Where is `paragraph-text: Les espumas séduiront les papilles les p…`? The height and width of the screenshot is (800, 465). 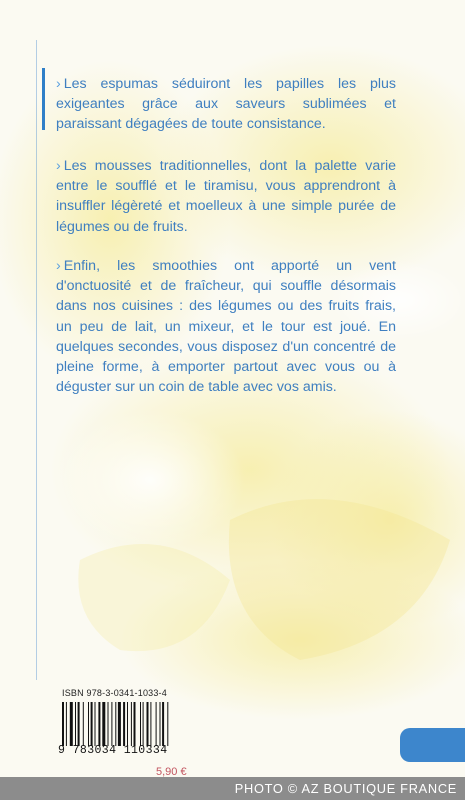
paragraph-text: Les espumas séduiront les papilles les p… is located at coordinates (226, 104).